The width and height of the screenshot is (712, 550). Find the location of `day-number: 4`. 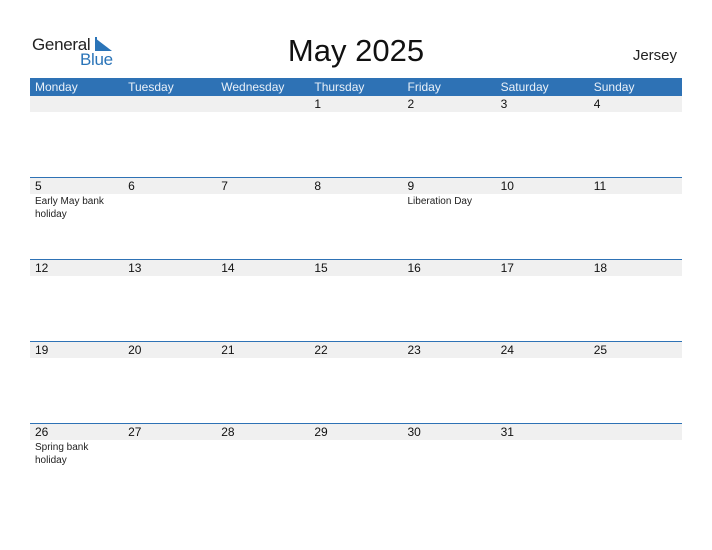

day-number: 4 is located at coordinates (597, 104).